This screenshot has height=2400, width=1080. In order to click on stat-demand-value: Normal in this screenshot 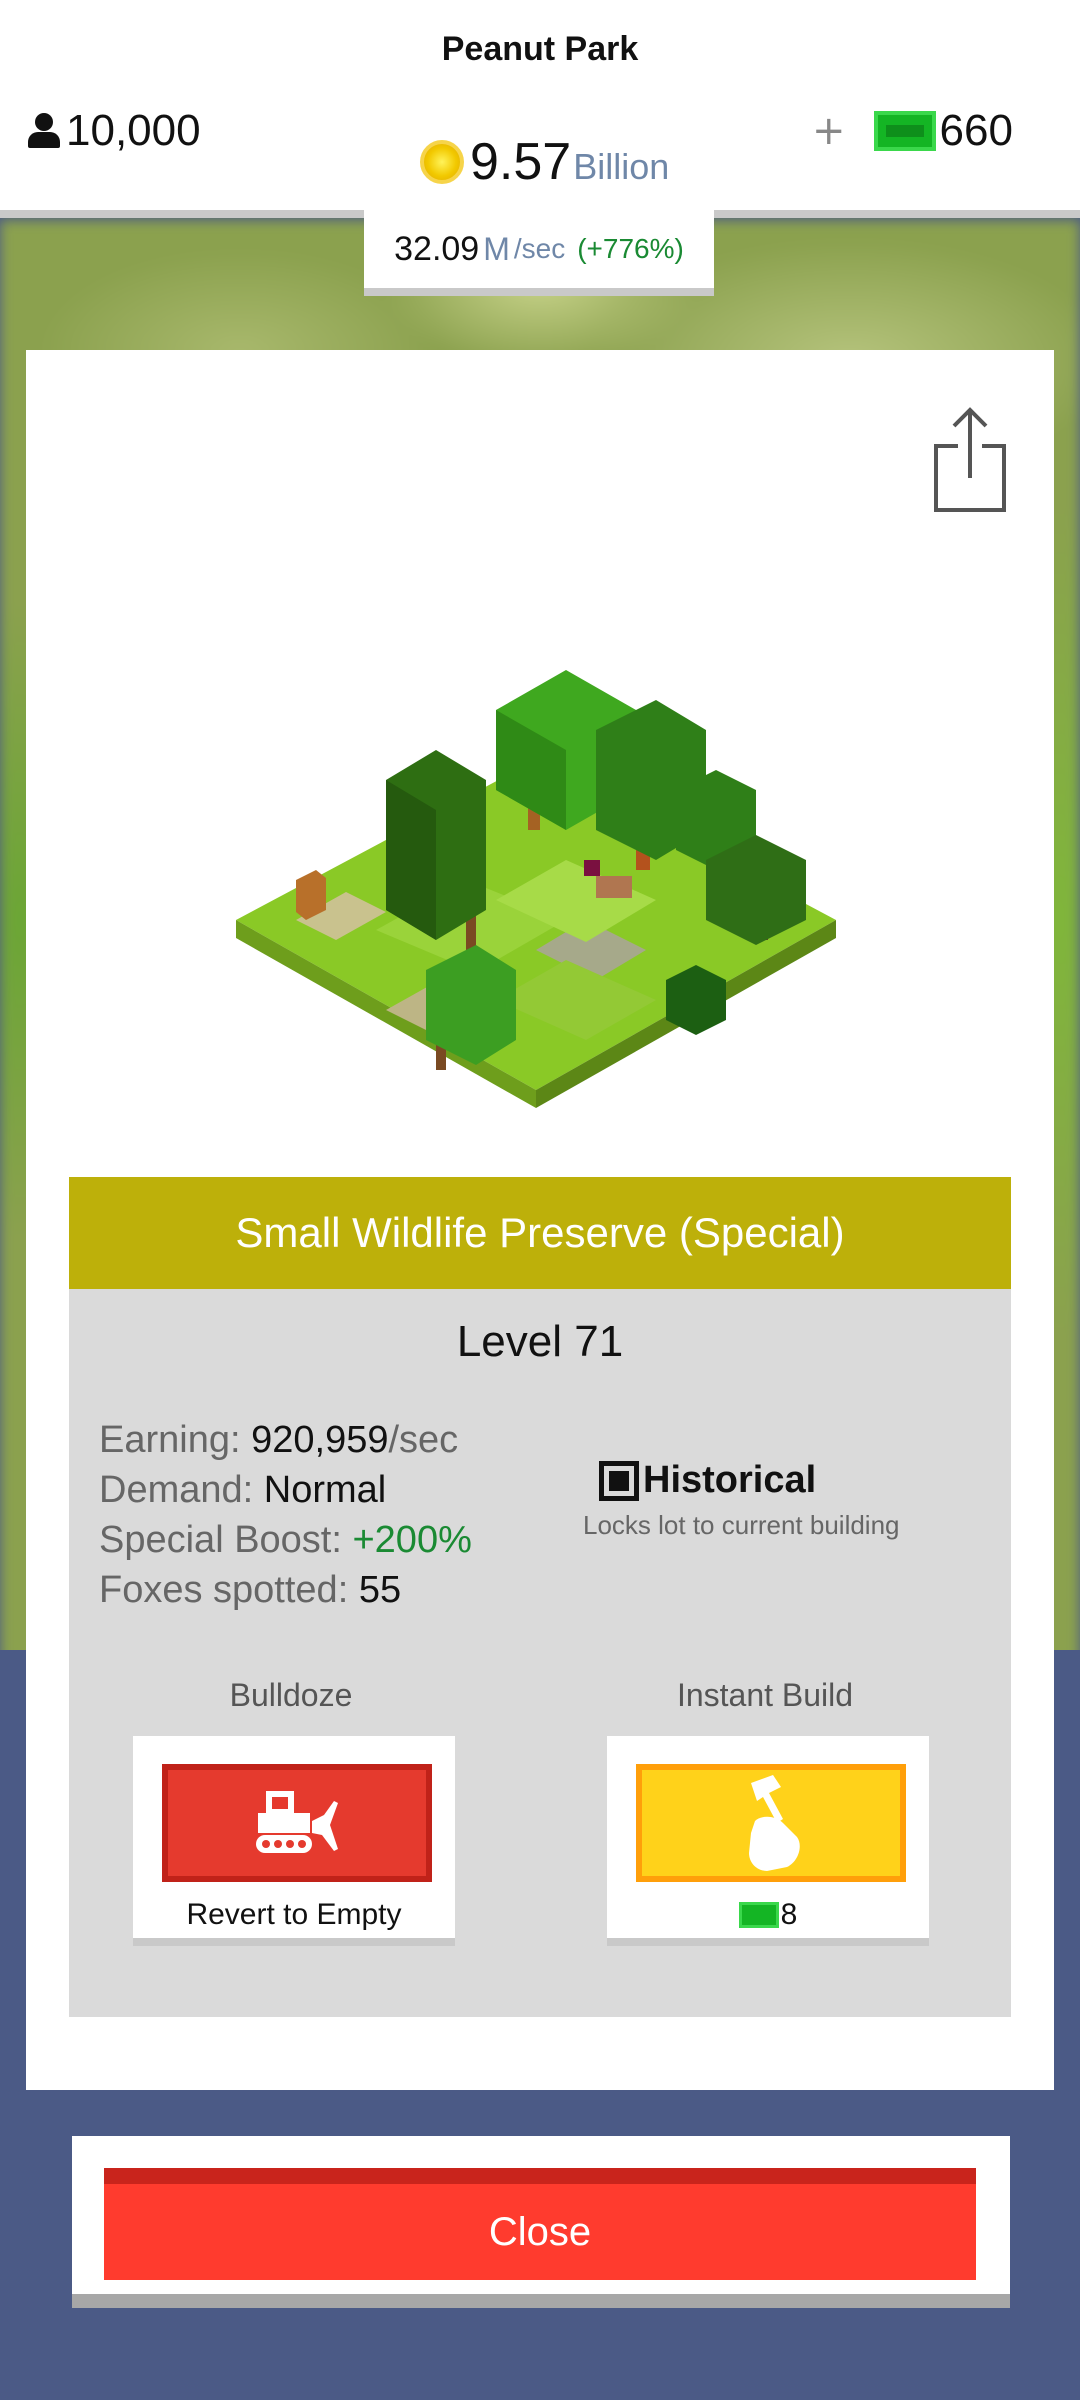, I will do `click(325, 1490)`.